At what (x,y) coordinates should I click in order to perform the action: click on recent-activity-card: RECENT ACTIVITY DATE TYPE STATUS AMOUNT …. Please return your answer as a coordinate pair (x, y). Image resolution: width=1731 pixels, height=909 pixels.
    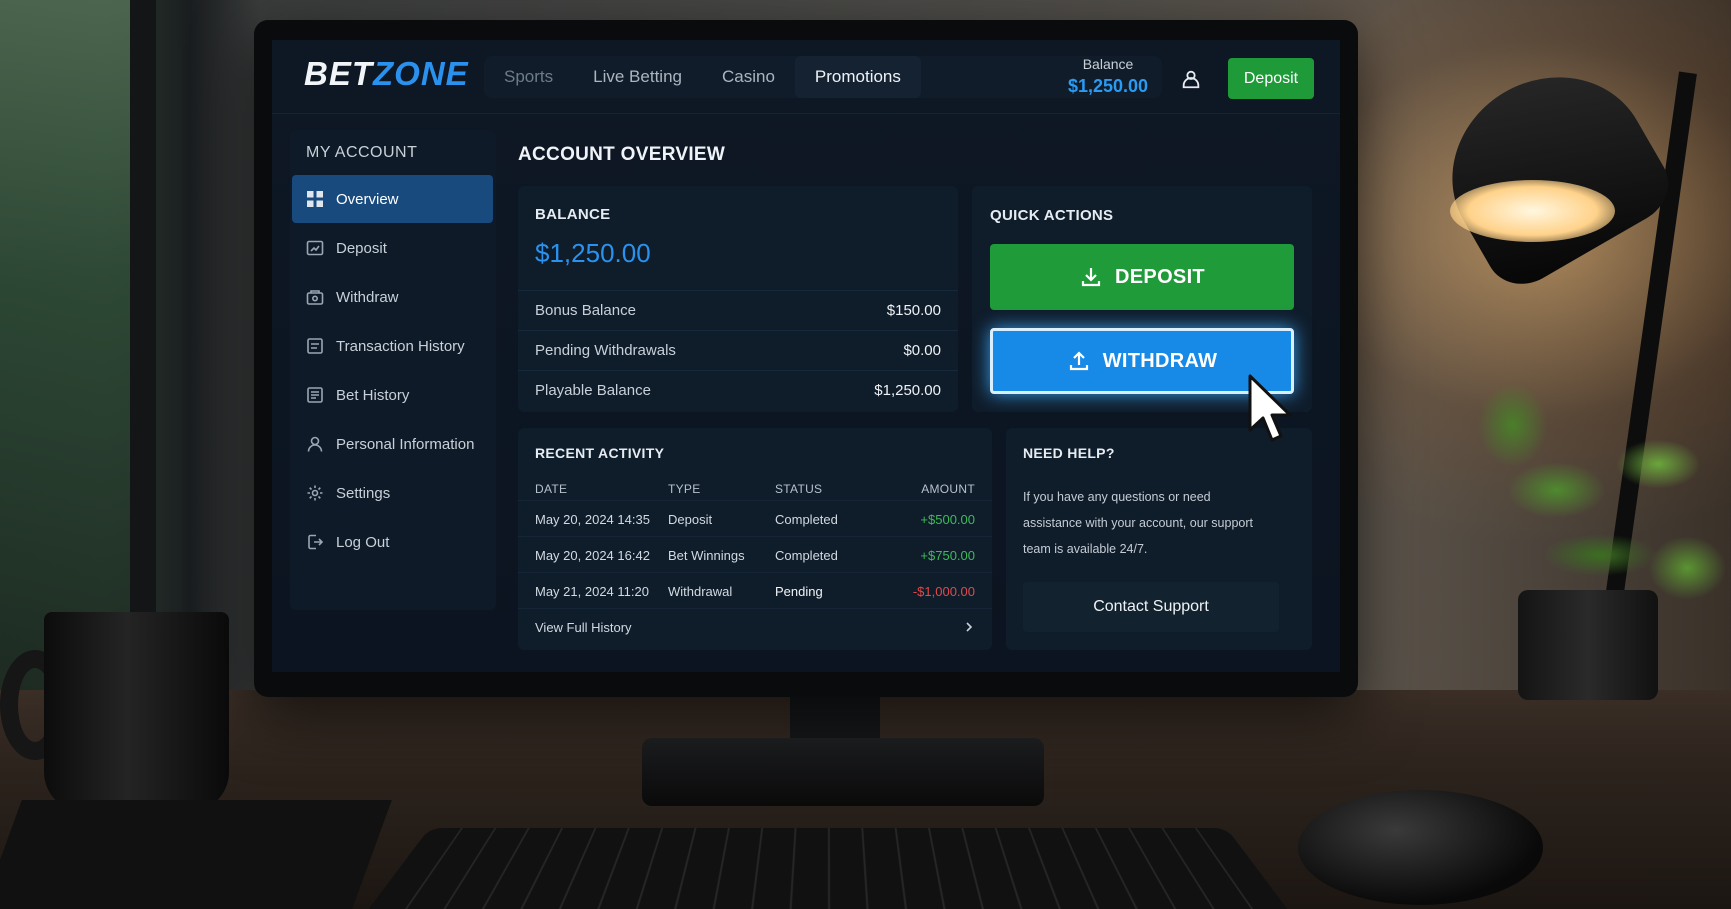
    Looking at the image, I should click on (755, 539).